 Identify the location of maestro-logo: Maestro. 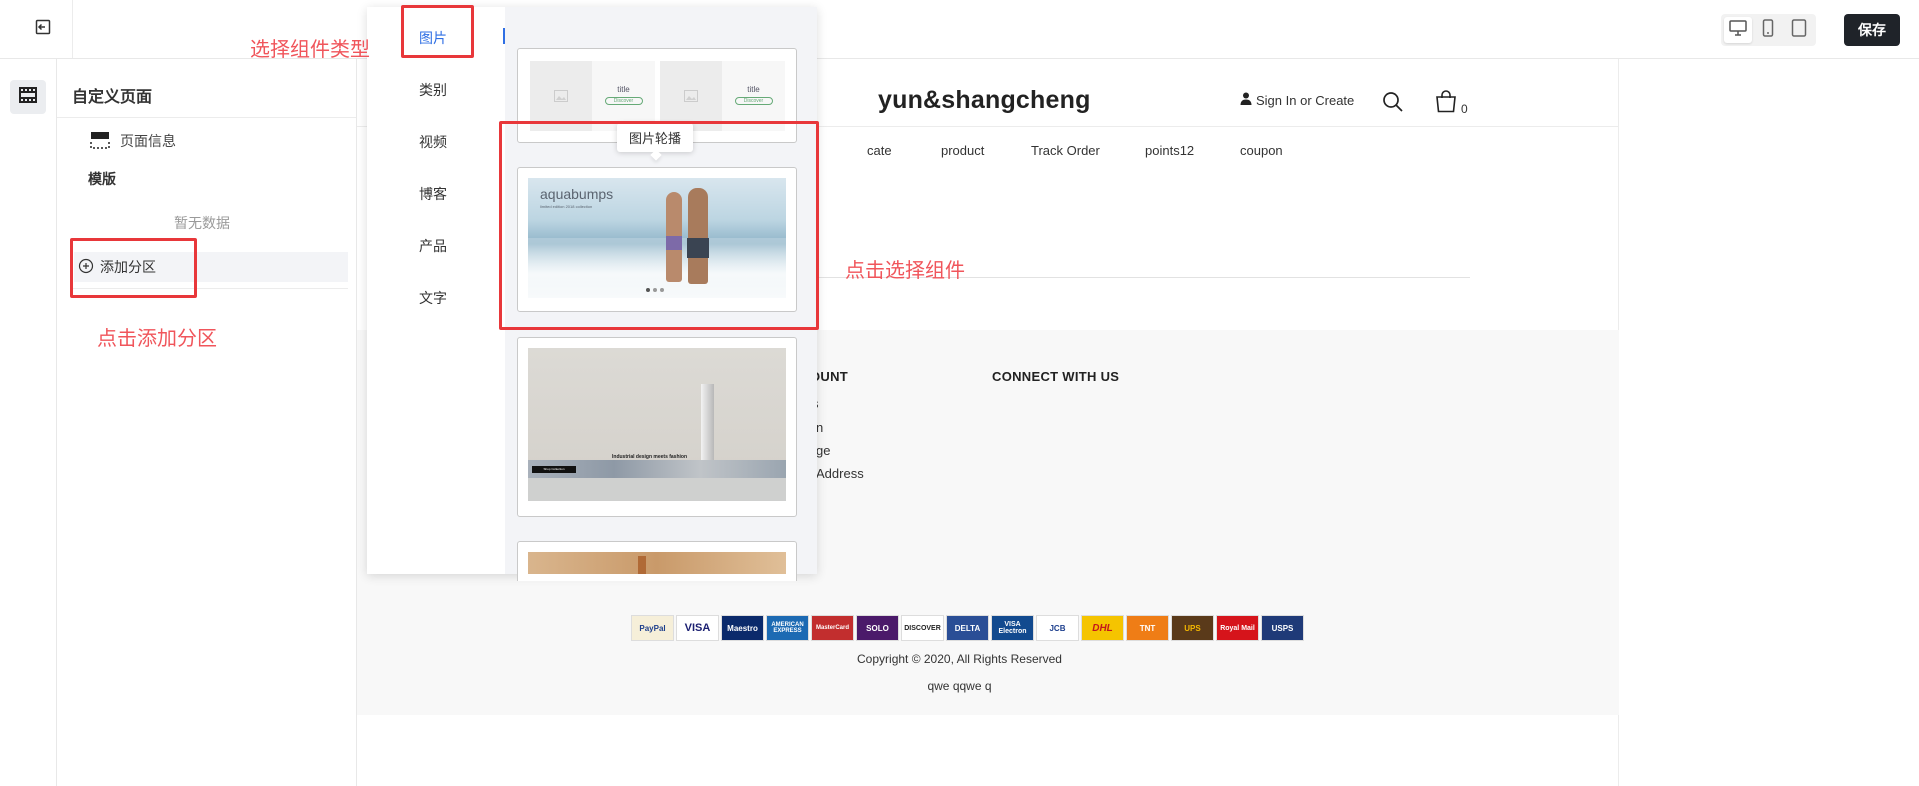
(742, 628).